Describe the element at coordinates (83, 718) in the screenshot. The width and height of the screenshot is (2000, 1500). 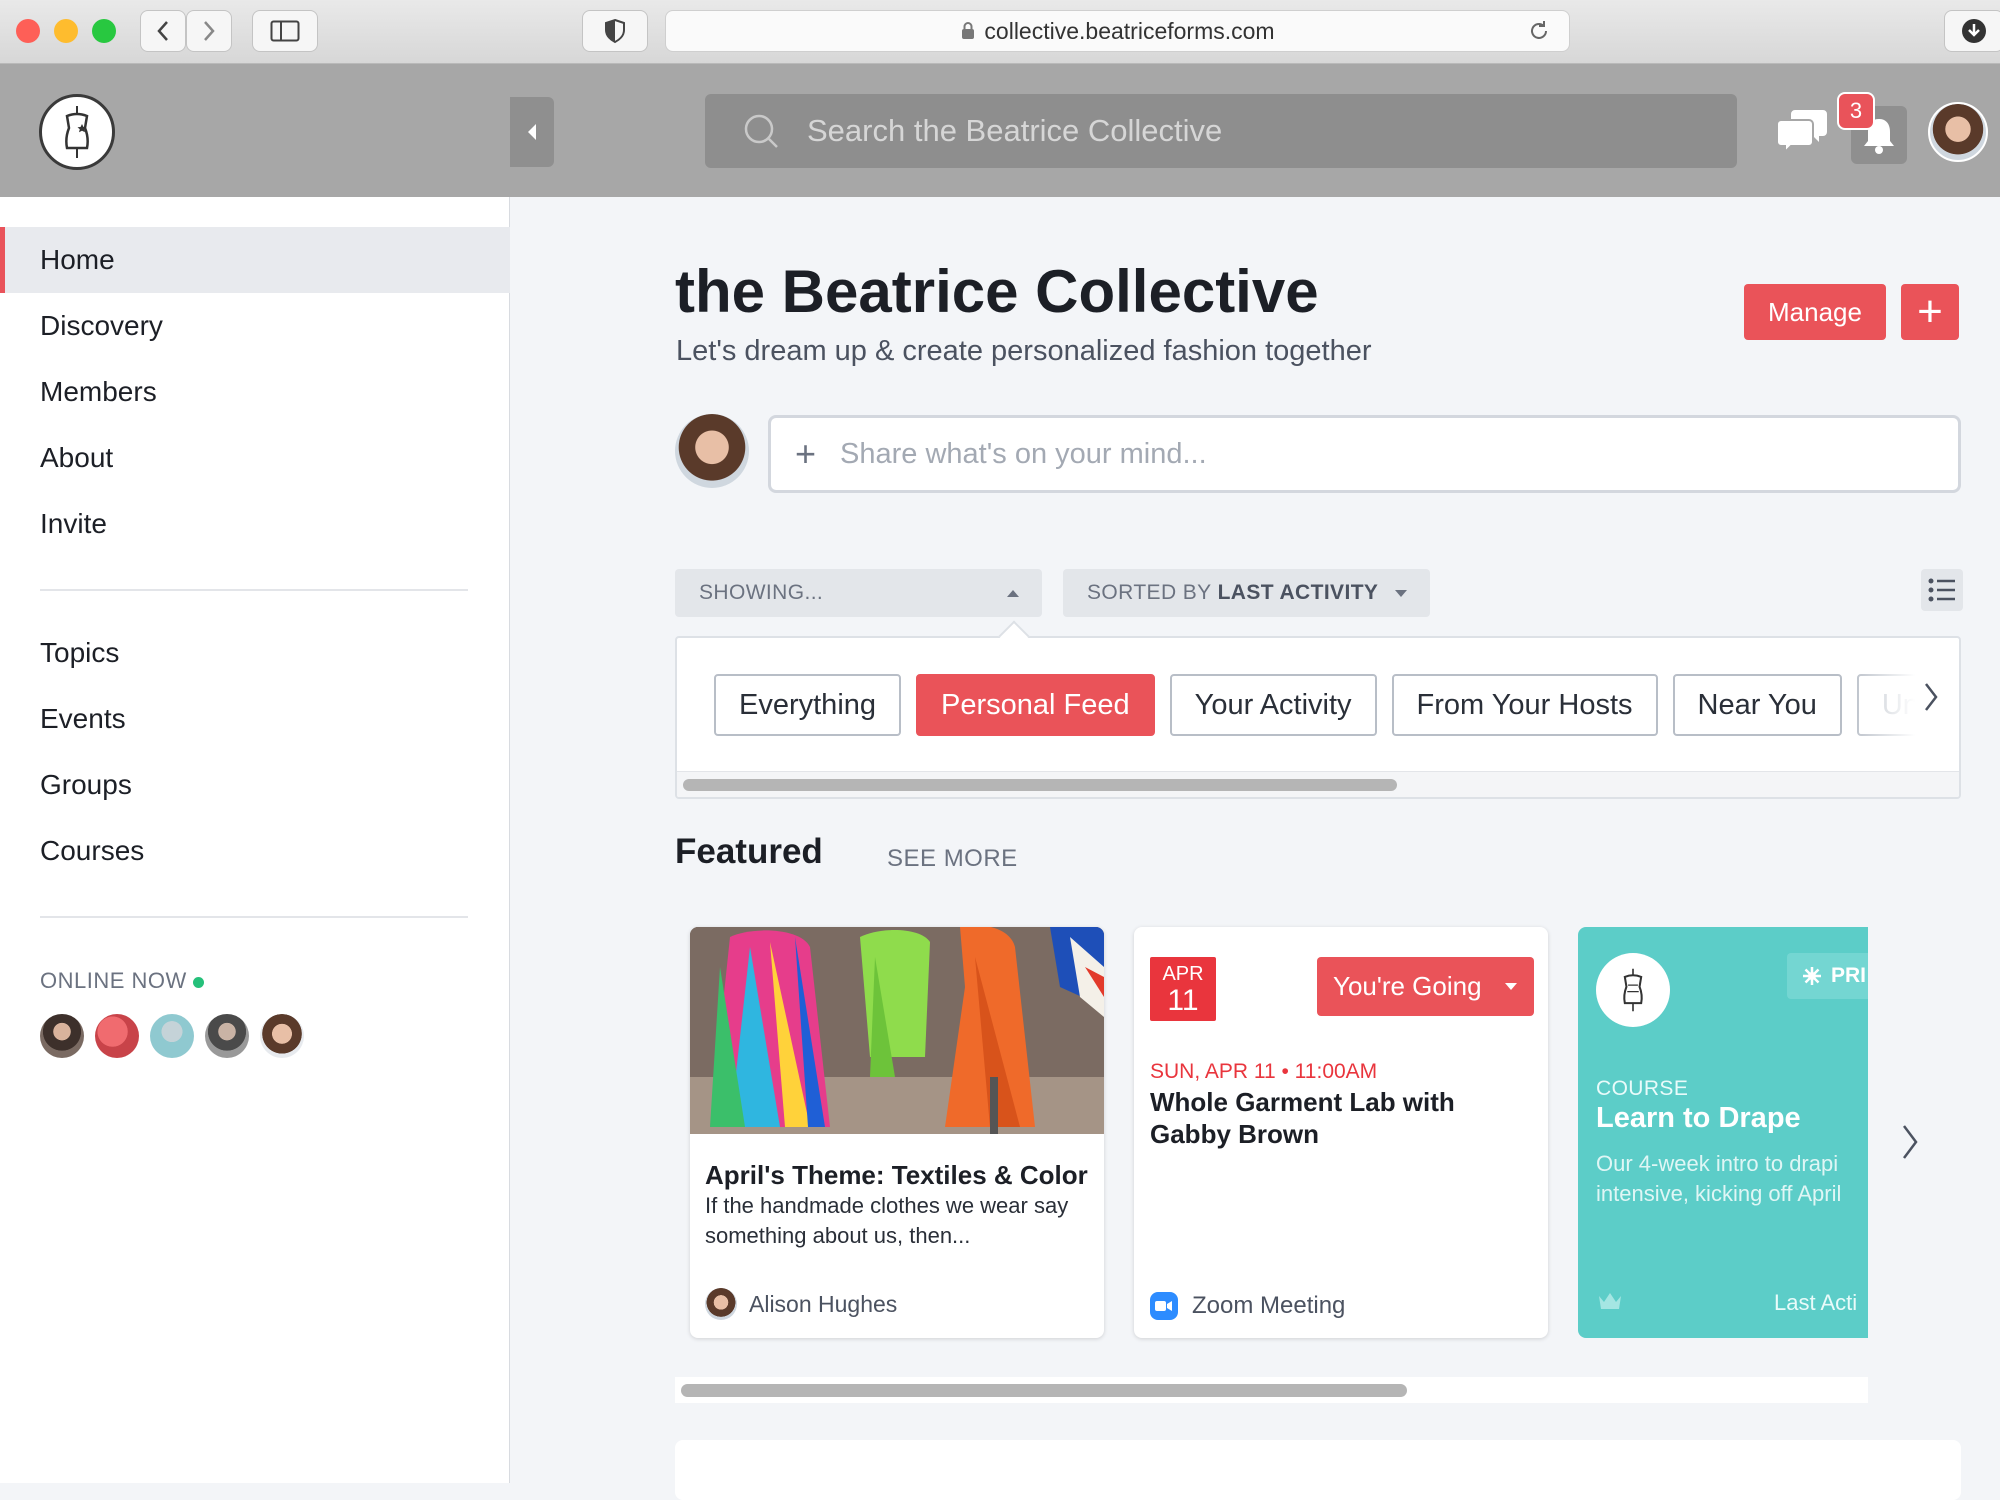
I see `nav-item-label: Events` at that location.